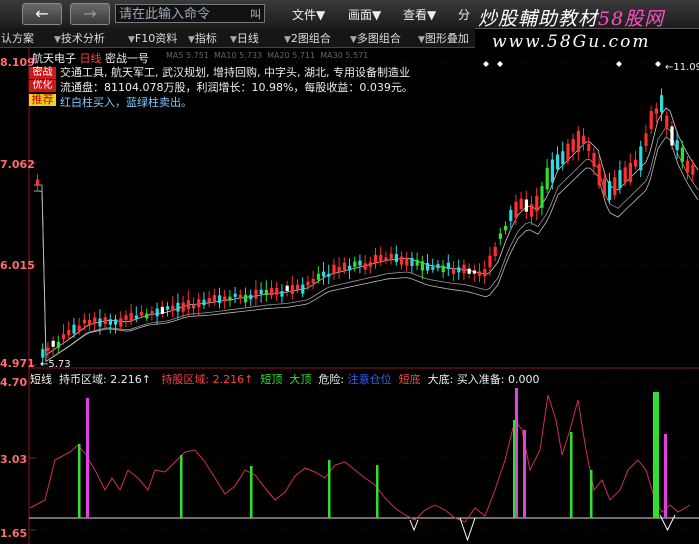 The height and width of the screenshot is (544, 699). I want to click on low-price-value: 5.73, so click(59, 364).